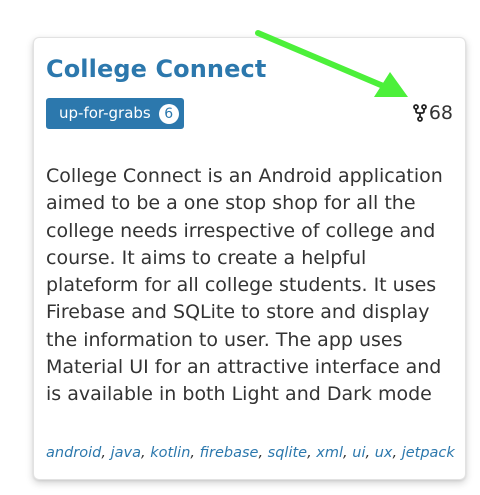  Describe the element at coordinates (73, 453) in the screenshot. I see `tag-link: android` at that location.